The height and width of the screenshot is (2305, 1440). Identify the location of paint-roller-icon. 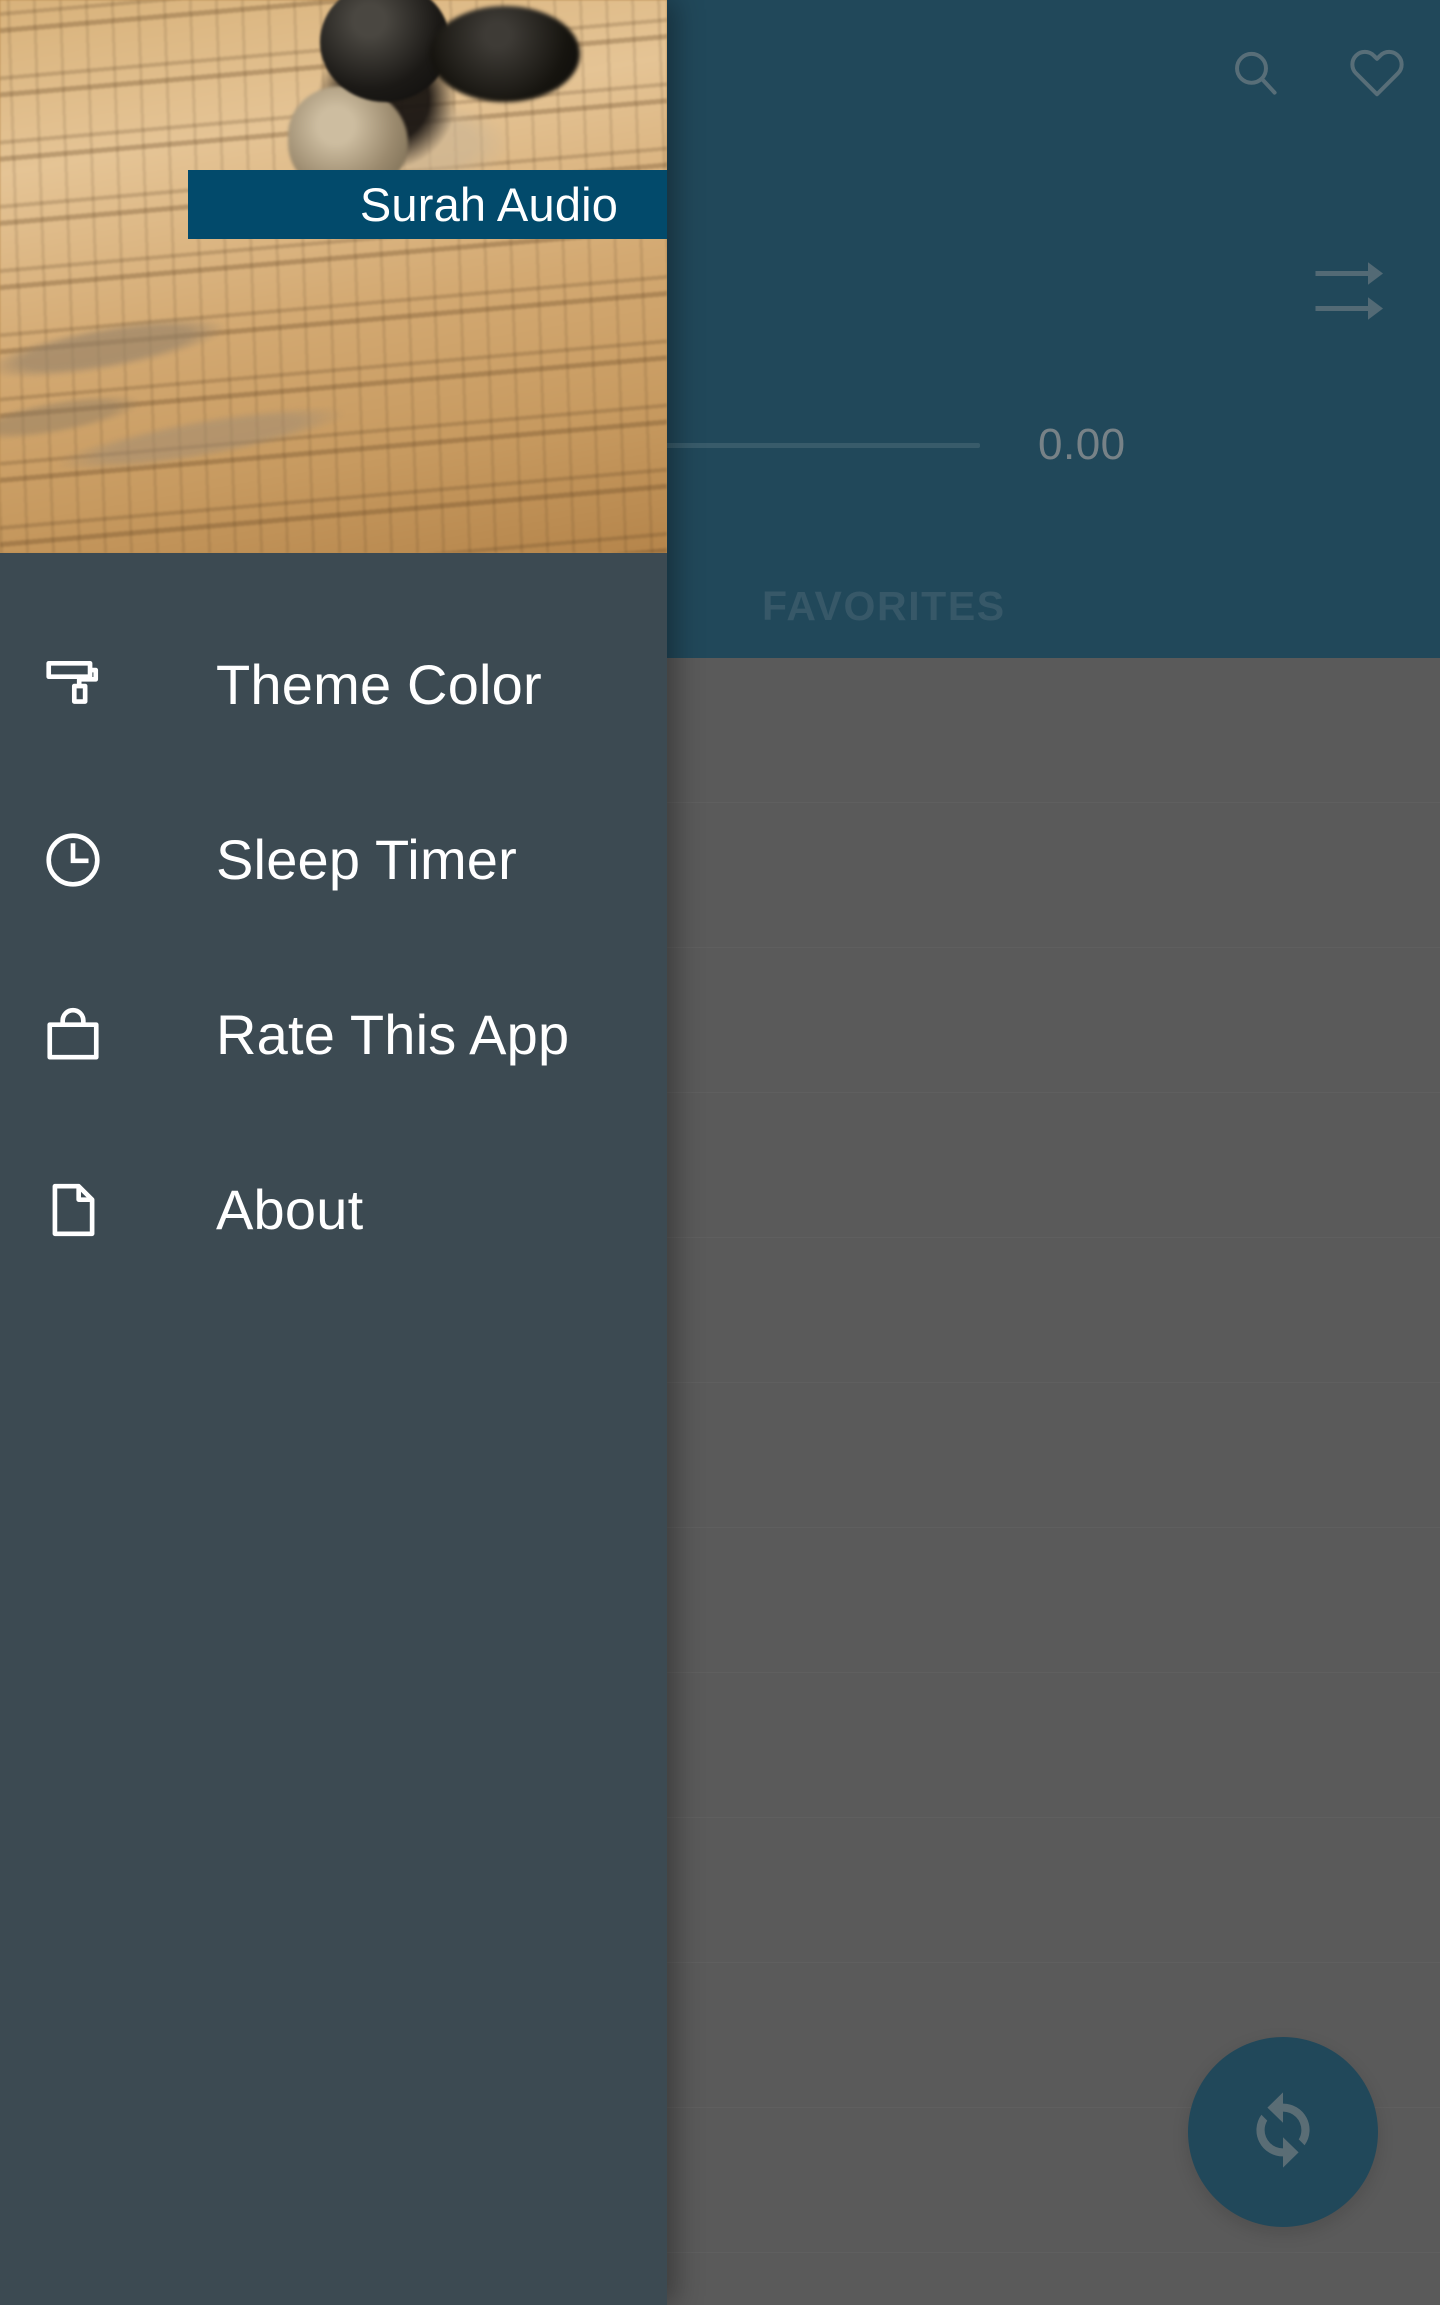
(73, 685).